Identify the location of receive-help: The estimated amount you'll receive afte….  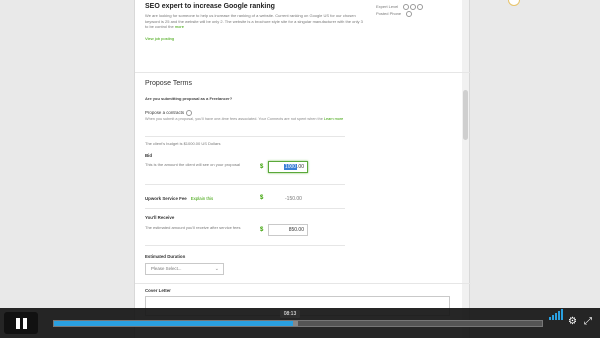
(193, 227).